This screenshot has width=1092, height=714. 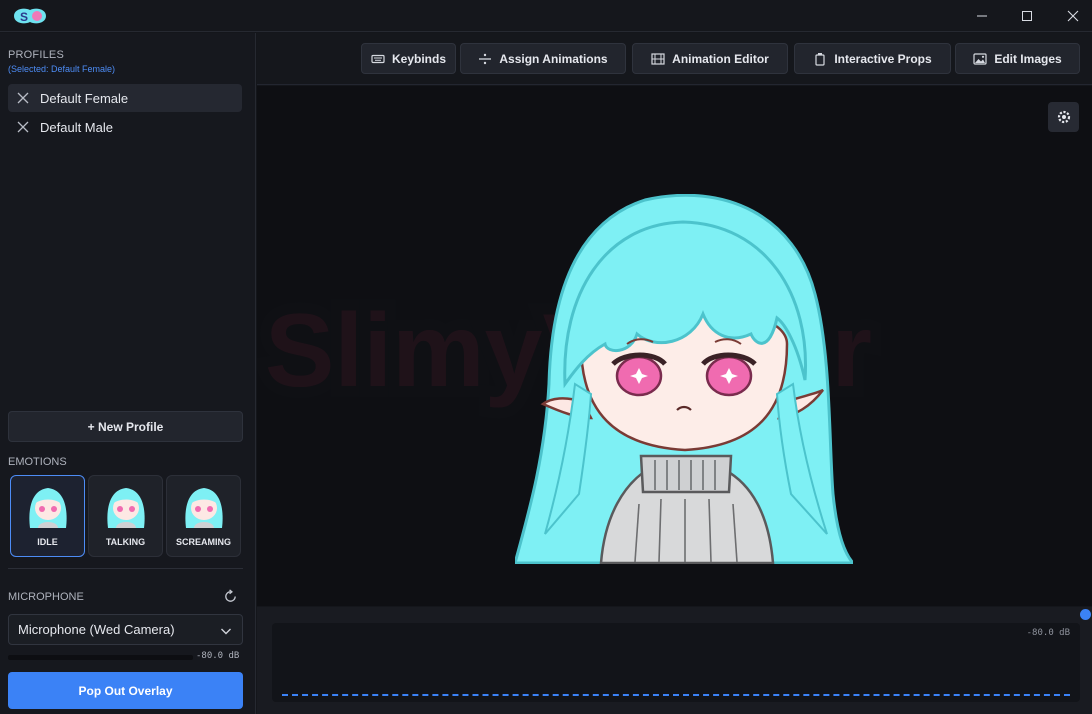 I want to click on microphone-level-meter, so click(x=100, y=657).